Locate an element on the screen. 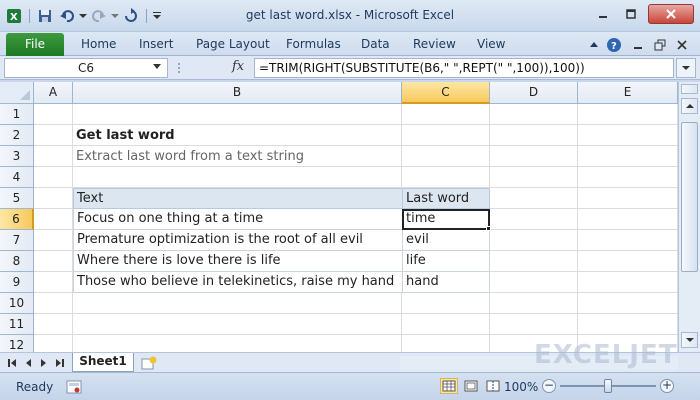  title-bar: X get last word.xlsx - Microsoft Excel is located at coordinates (350, 16).